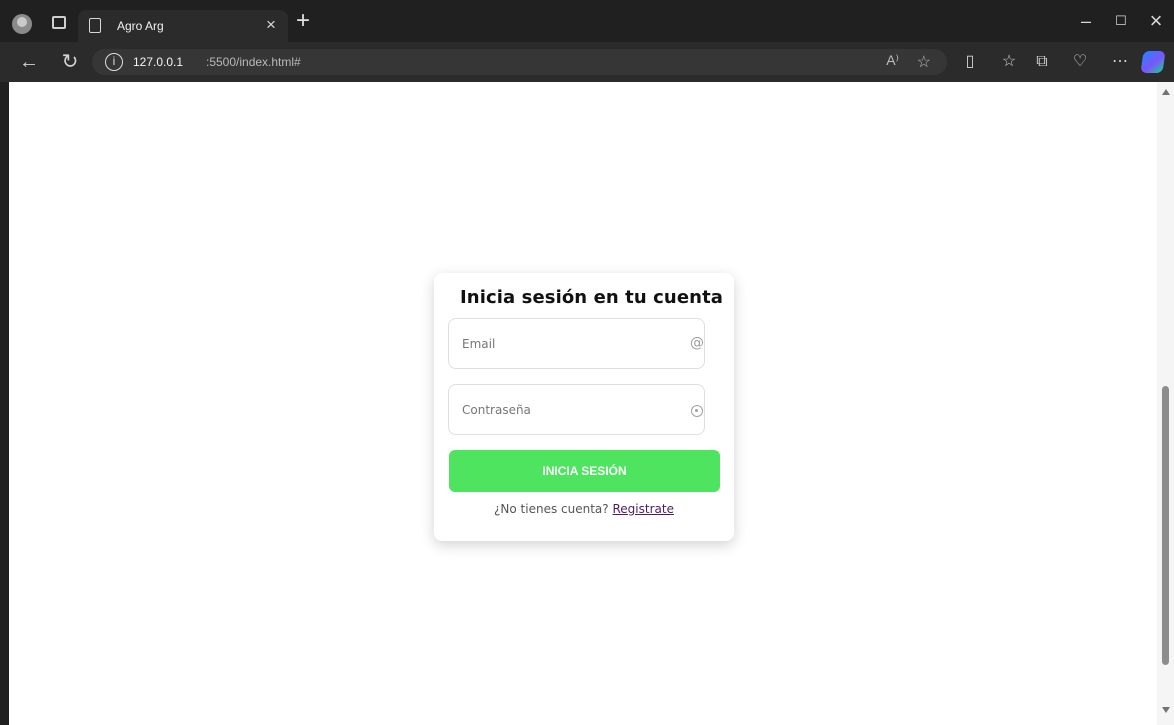 This screenshot has width=1174, height=725. What do you see at coordinates (892, 60) in the screenshot?
I see `read-aloud-icon: A⁾` at bounding box center [892, 60].